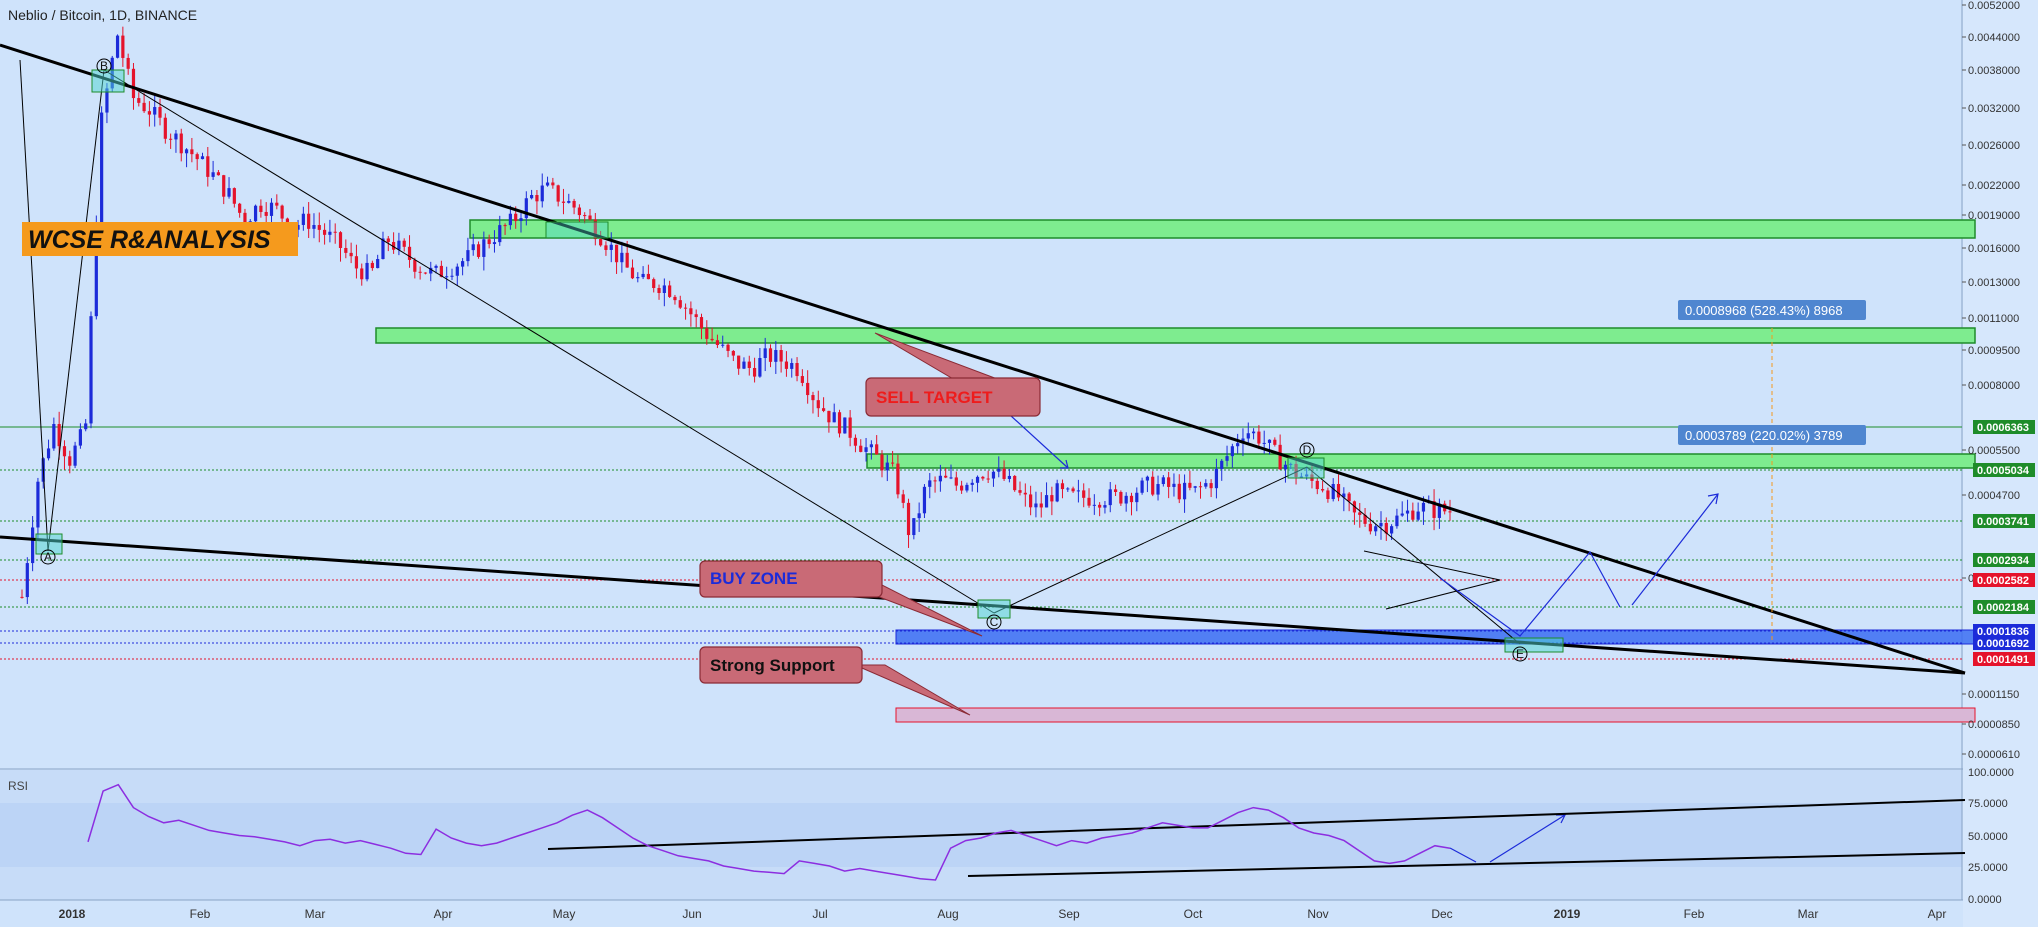  Describe the element at coordinates (1988, 804) in the screenshot. I see `rsi-tick-label: 75.0000` at that location.